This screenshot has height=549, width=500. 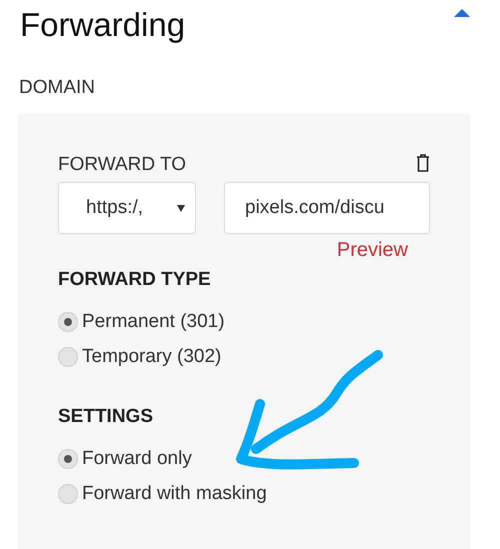 What do you see at coordinates (372, 250) in the screenshot?
I see `preview-link: Preview` at bounding box center [372, 250].